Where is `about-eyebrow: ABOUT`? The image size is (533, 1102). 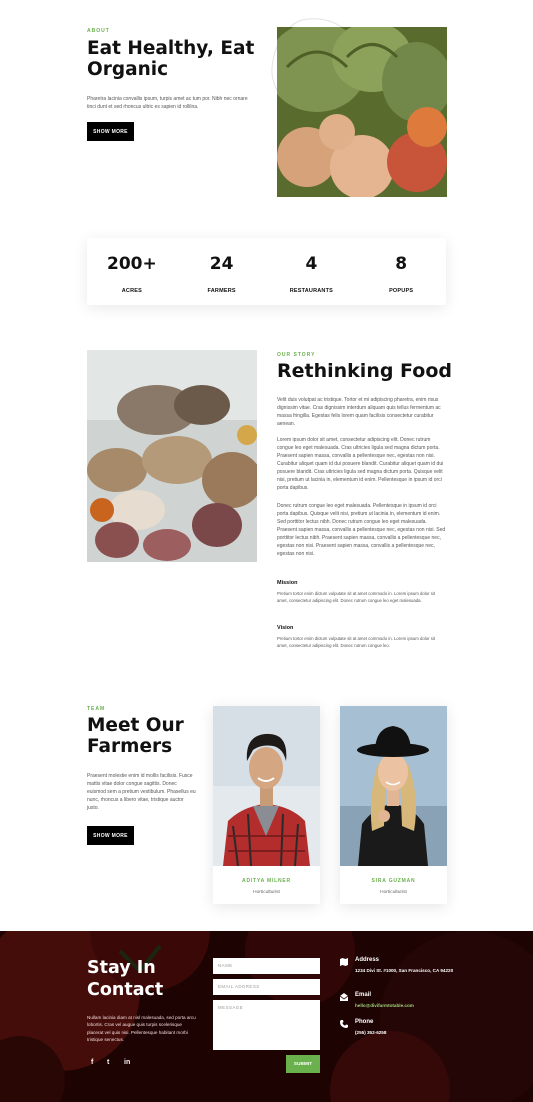
about-eyebrow: ABOUT is located at coordinates (98, 31).